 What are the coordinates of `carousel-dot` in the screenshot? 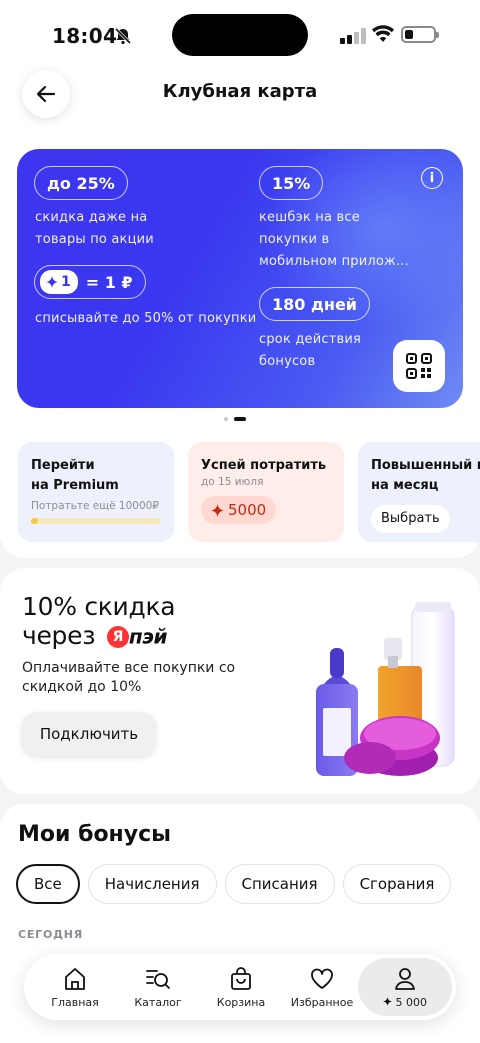 It's located at (226, 419).